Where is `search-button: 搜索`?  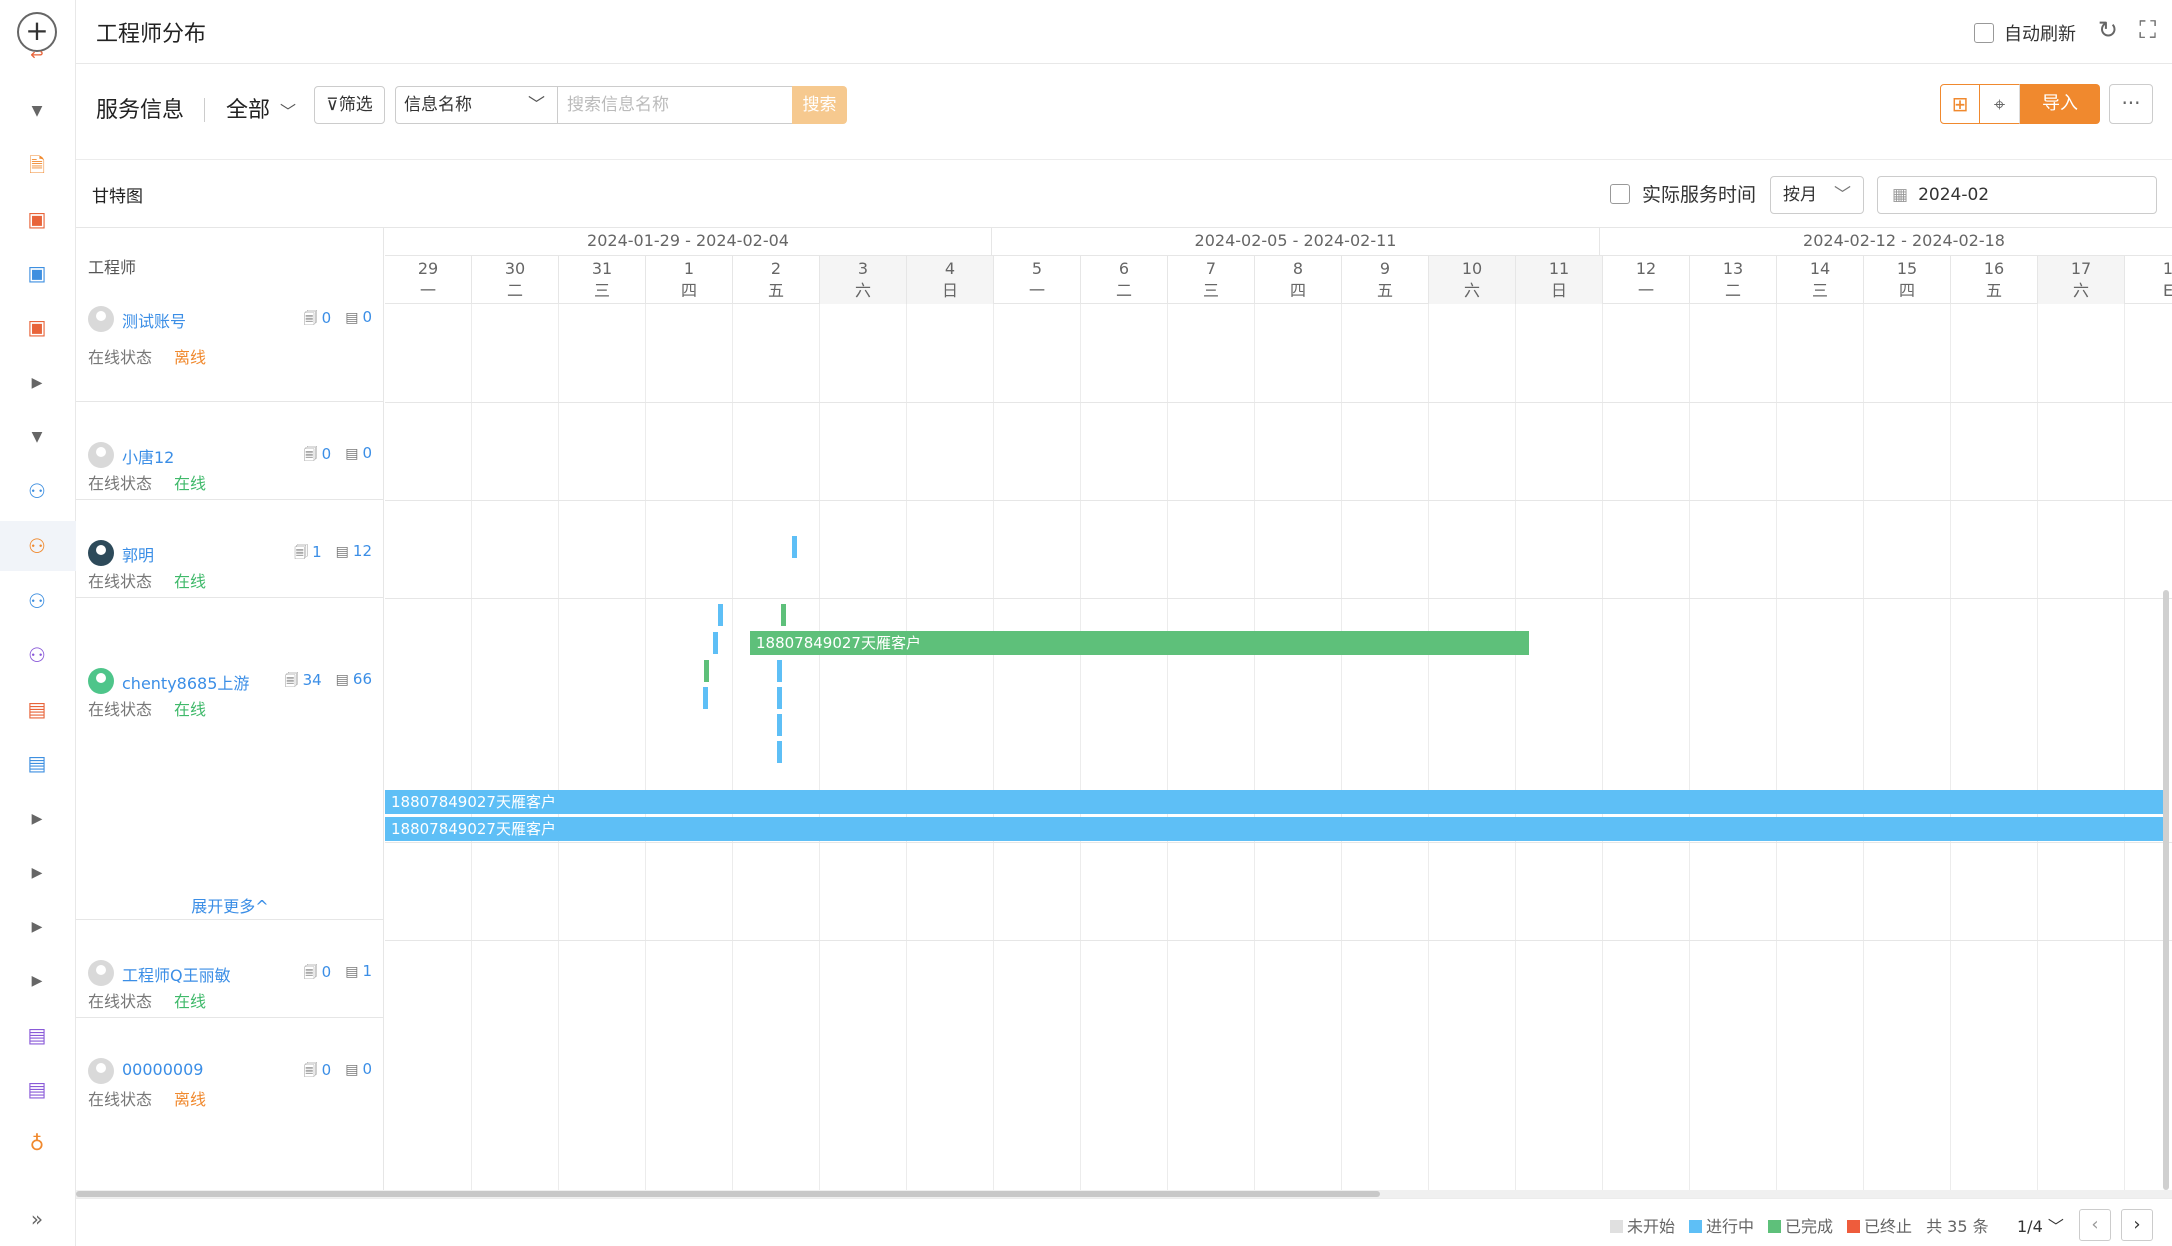
search-button: 搜索 is located at coordinates (819, 105).